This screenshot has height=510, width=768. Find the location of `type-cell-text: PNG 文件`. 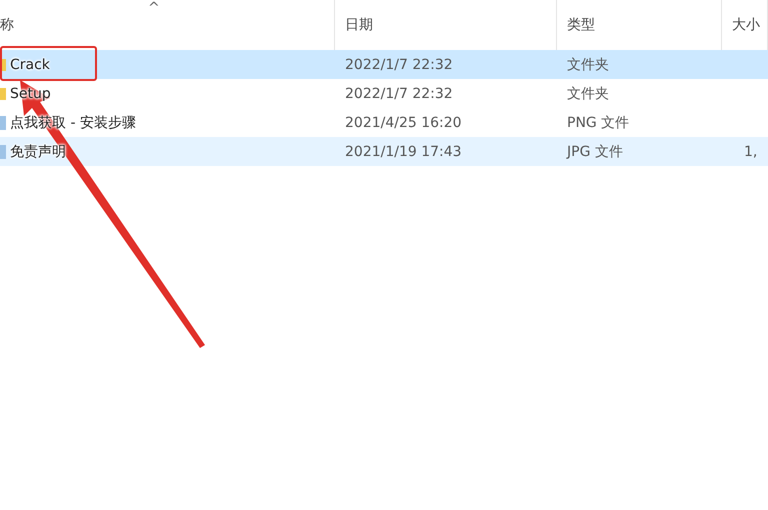

type-cell-text: PNG 文件 is located at coordinates (598, 123).